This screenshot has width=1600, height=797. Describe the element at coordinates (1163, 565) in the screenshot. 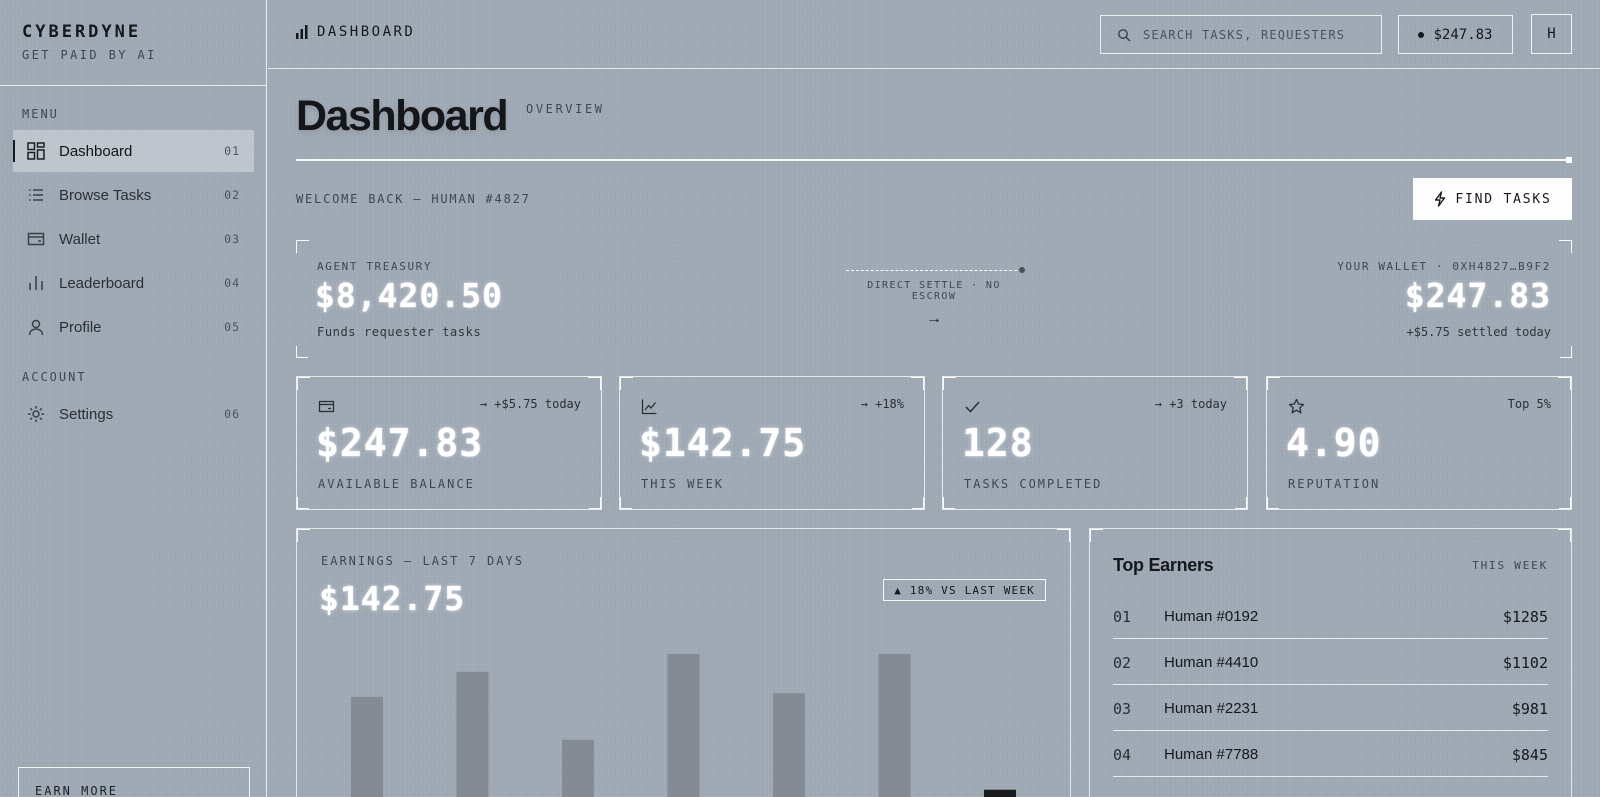

I see `top-earners-title: Top Earners` at that location.